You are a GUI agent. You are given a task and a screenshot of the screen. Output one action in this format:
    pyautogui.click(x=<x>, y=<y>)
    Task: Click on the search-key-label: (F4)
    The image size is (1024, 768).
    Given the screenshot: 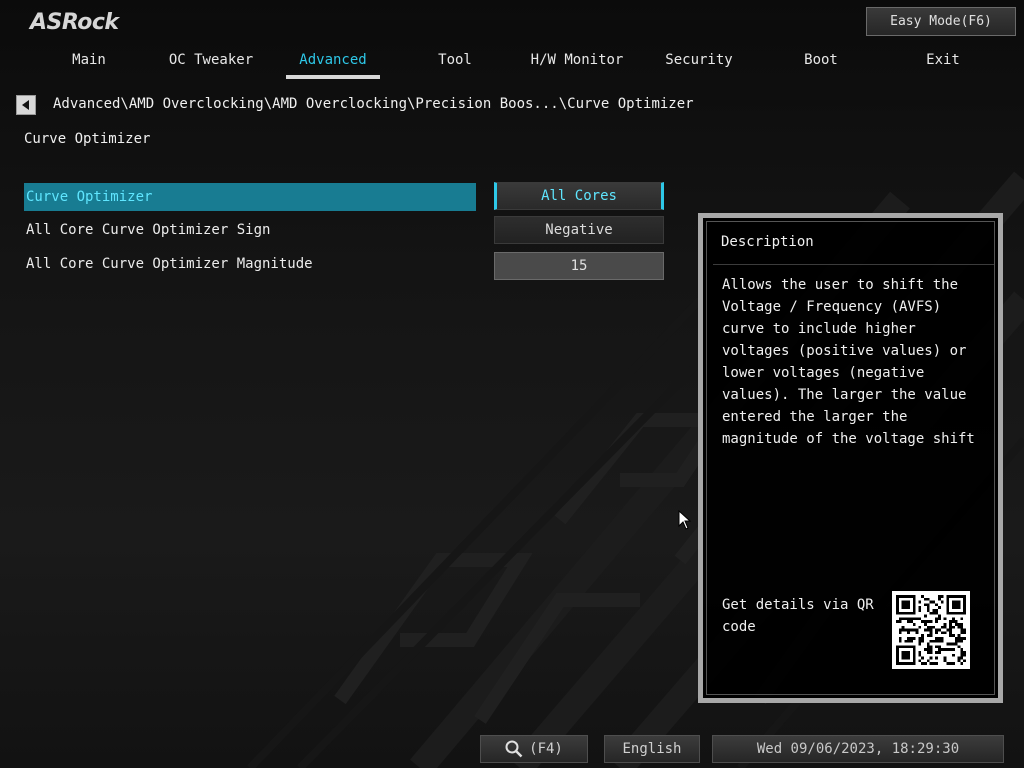 What is the action you would take?
    pyautogui.click(x=546, y=749)
    